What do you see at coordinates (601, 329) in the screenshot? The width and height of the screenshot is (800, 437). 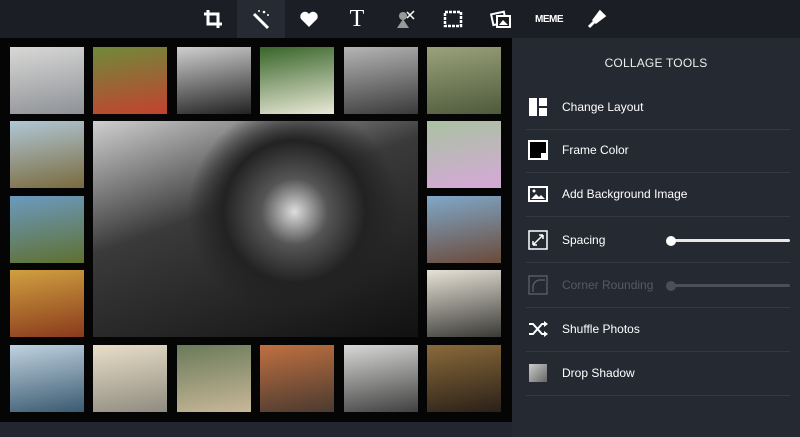 I see `tool-label: Shuffle Photos` at bounding box center [601, 329].